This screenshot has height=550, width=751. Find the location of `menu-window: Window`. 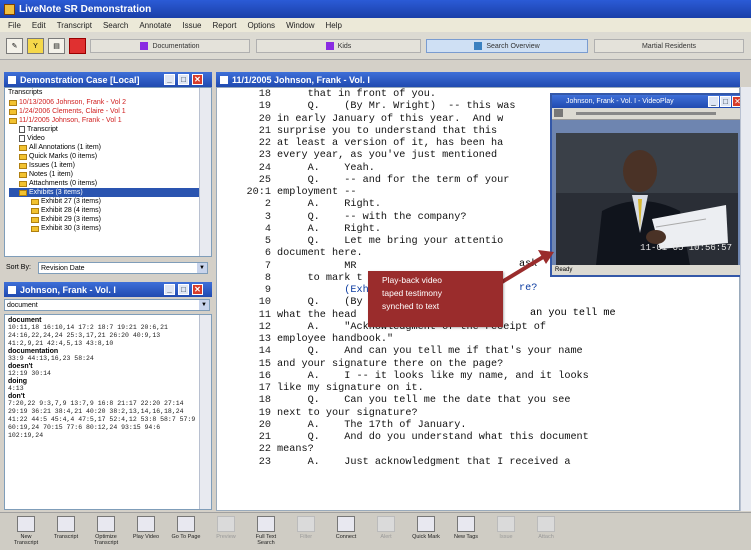

menu-window: Window is located at coordinates (300, 25).